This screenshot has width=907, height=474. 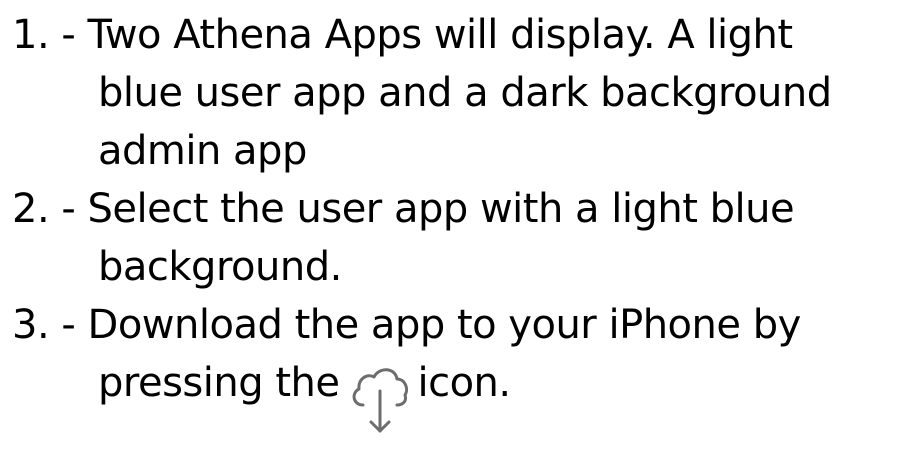 What do you see at coordinates (464, 383) in the screenshot?
I see `step-3-text-after-icon: icon.` at bounding box center [464, 383].